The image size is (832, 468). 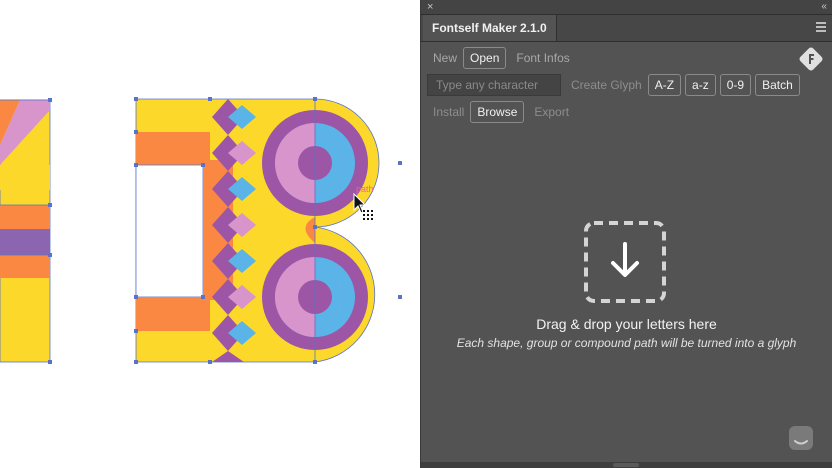 I want to click on drop-title: Drag & drop your letters here, so click(x=626, y=324).